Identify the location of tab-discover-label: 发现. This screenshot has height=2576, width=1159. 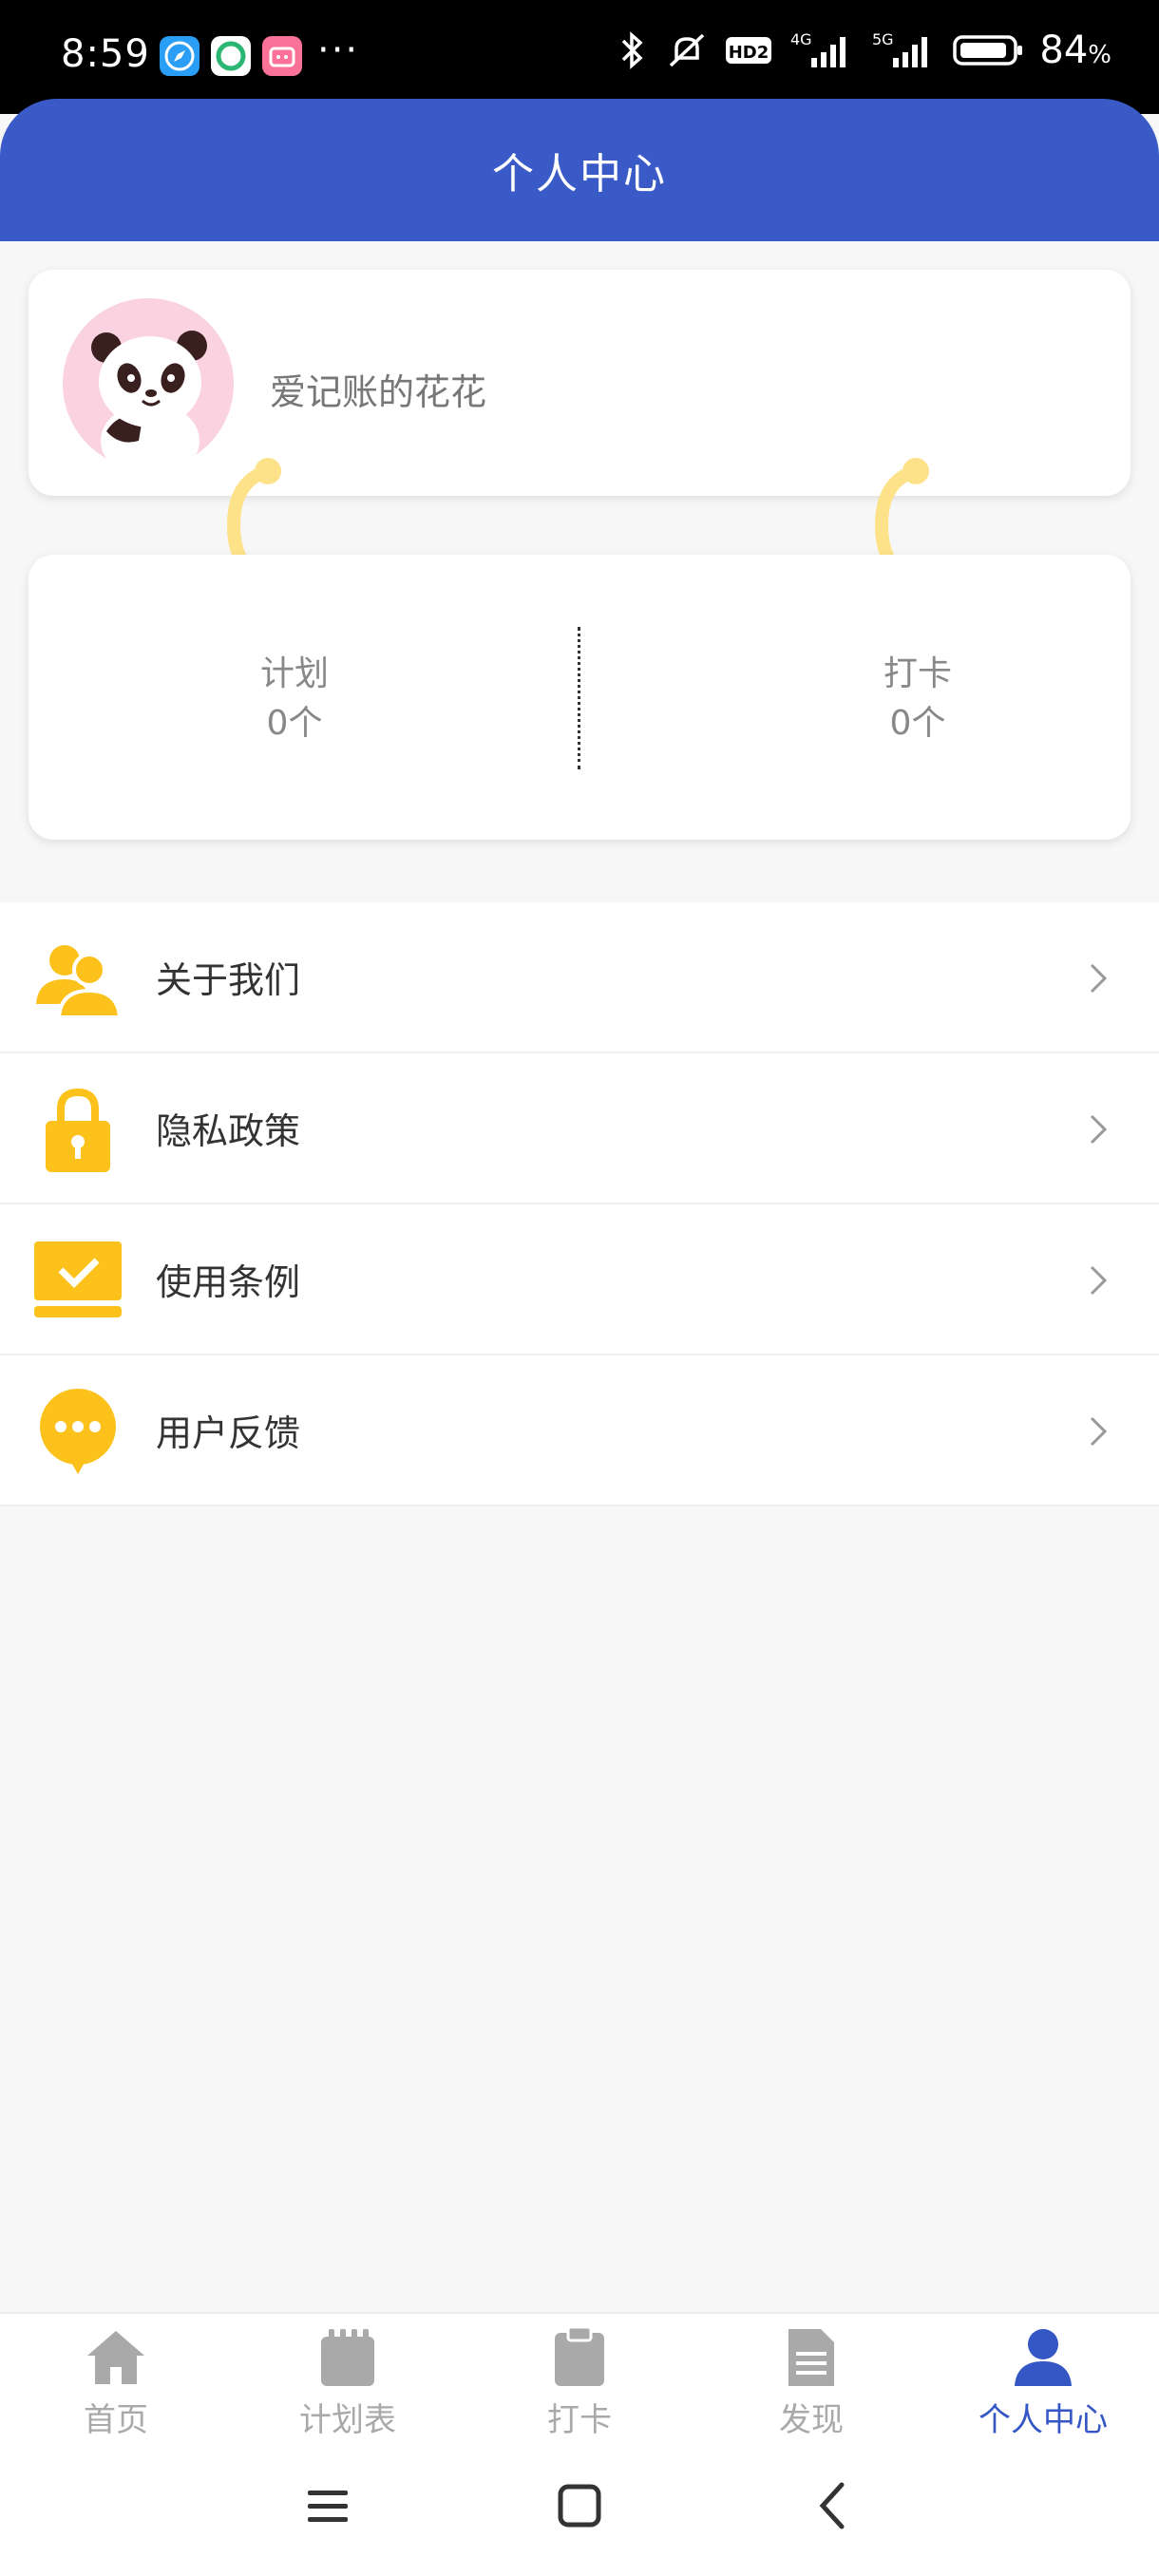
(811, 2420).